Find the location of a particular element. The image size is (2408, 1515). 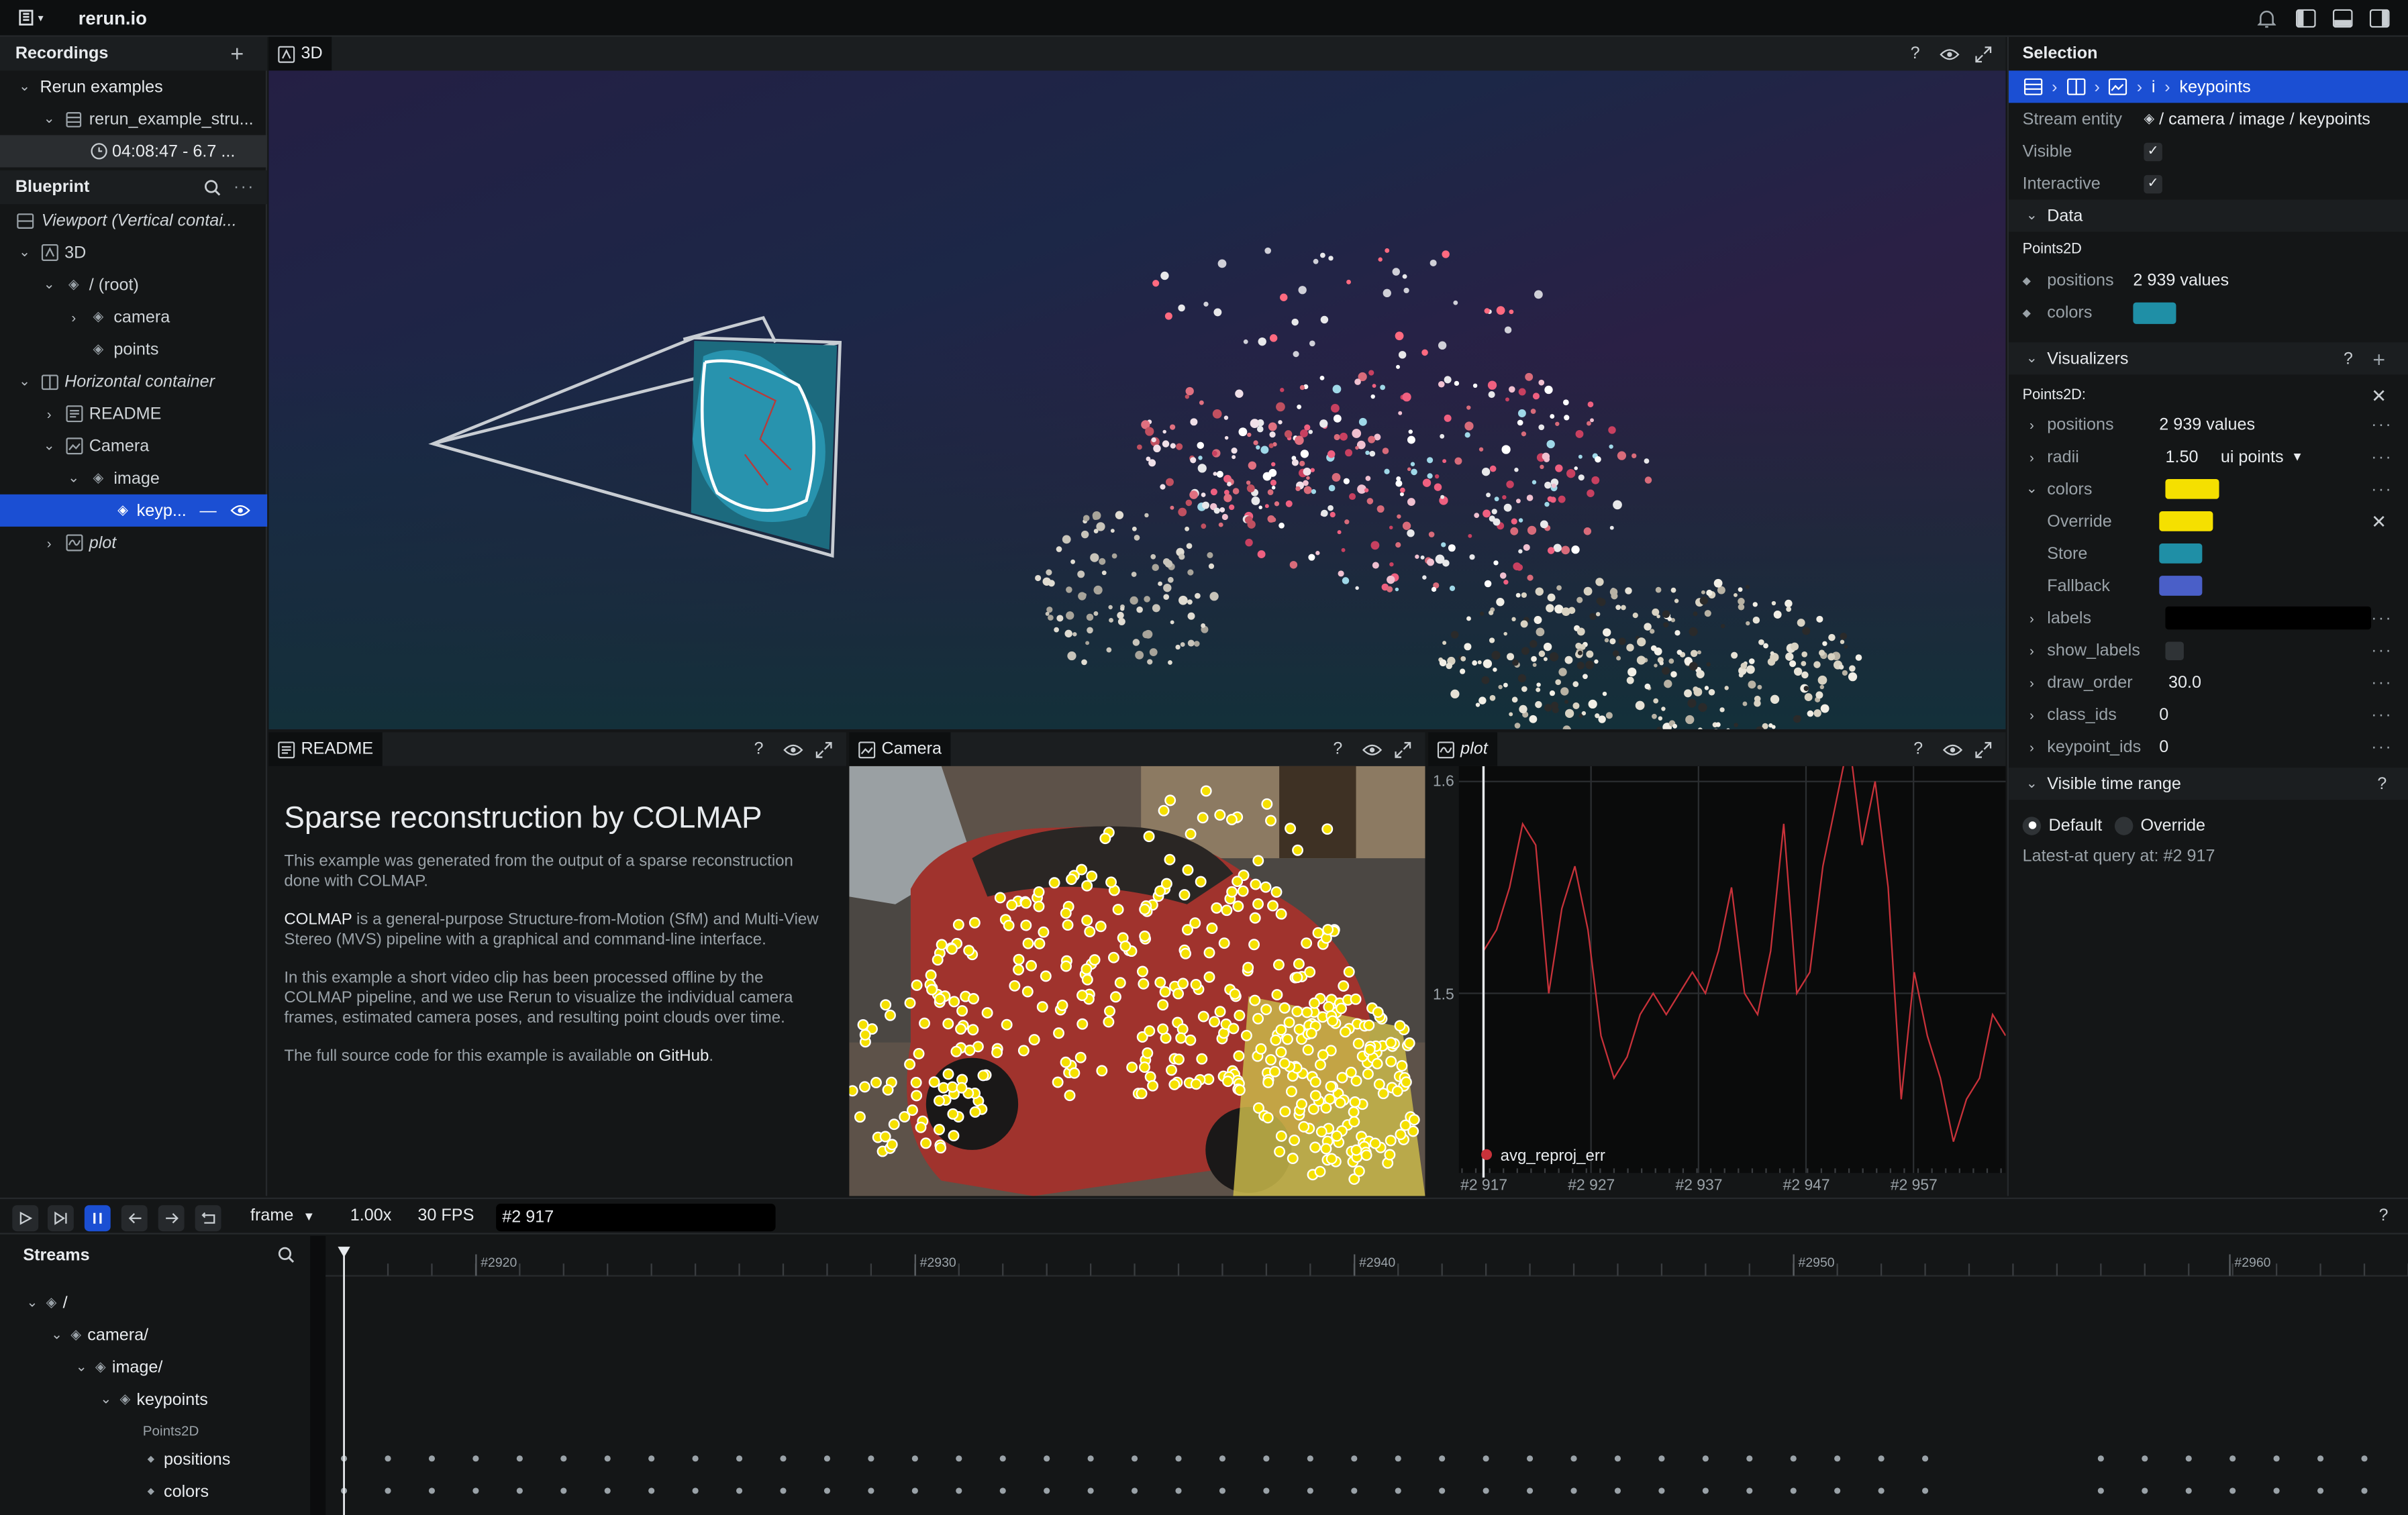

visualizers-section-header: ⌄ Visualizers ? + is located at coordinates (2208, 359).